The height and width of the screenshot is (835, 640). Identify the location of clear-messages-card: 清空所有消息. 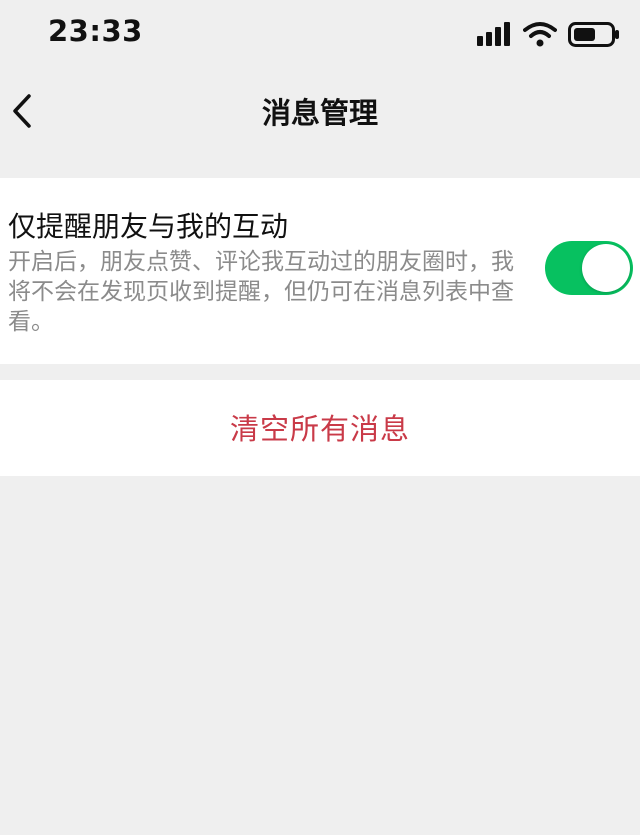
(320, 428).